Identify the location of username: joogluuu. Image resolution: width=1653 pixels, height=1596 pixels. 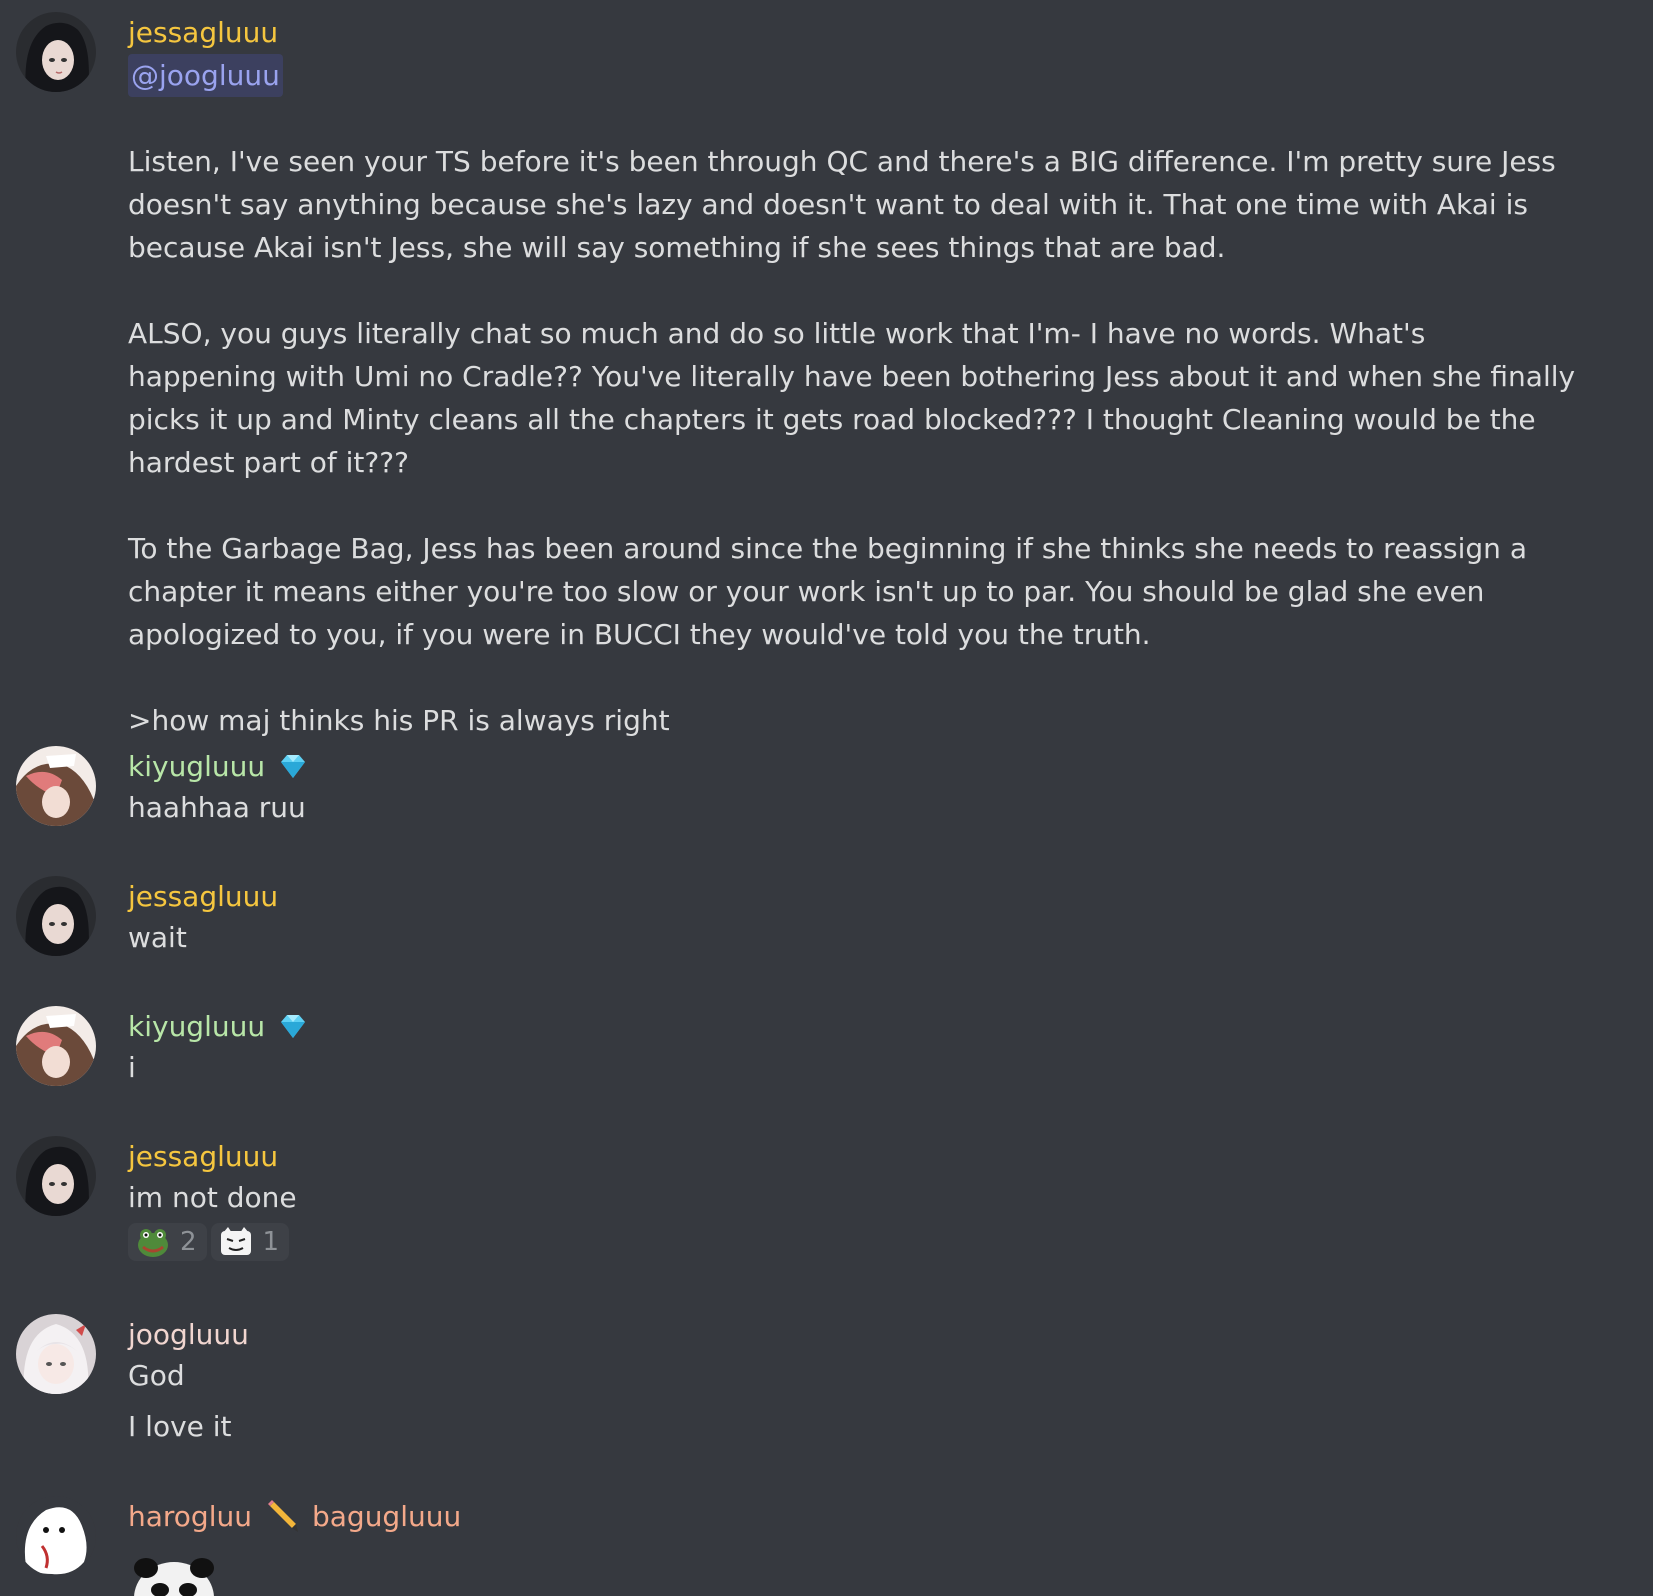
(188, 1334).